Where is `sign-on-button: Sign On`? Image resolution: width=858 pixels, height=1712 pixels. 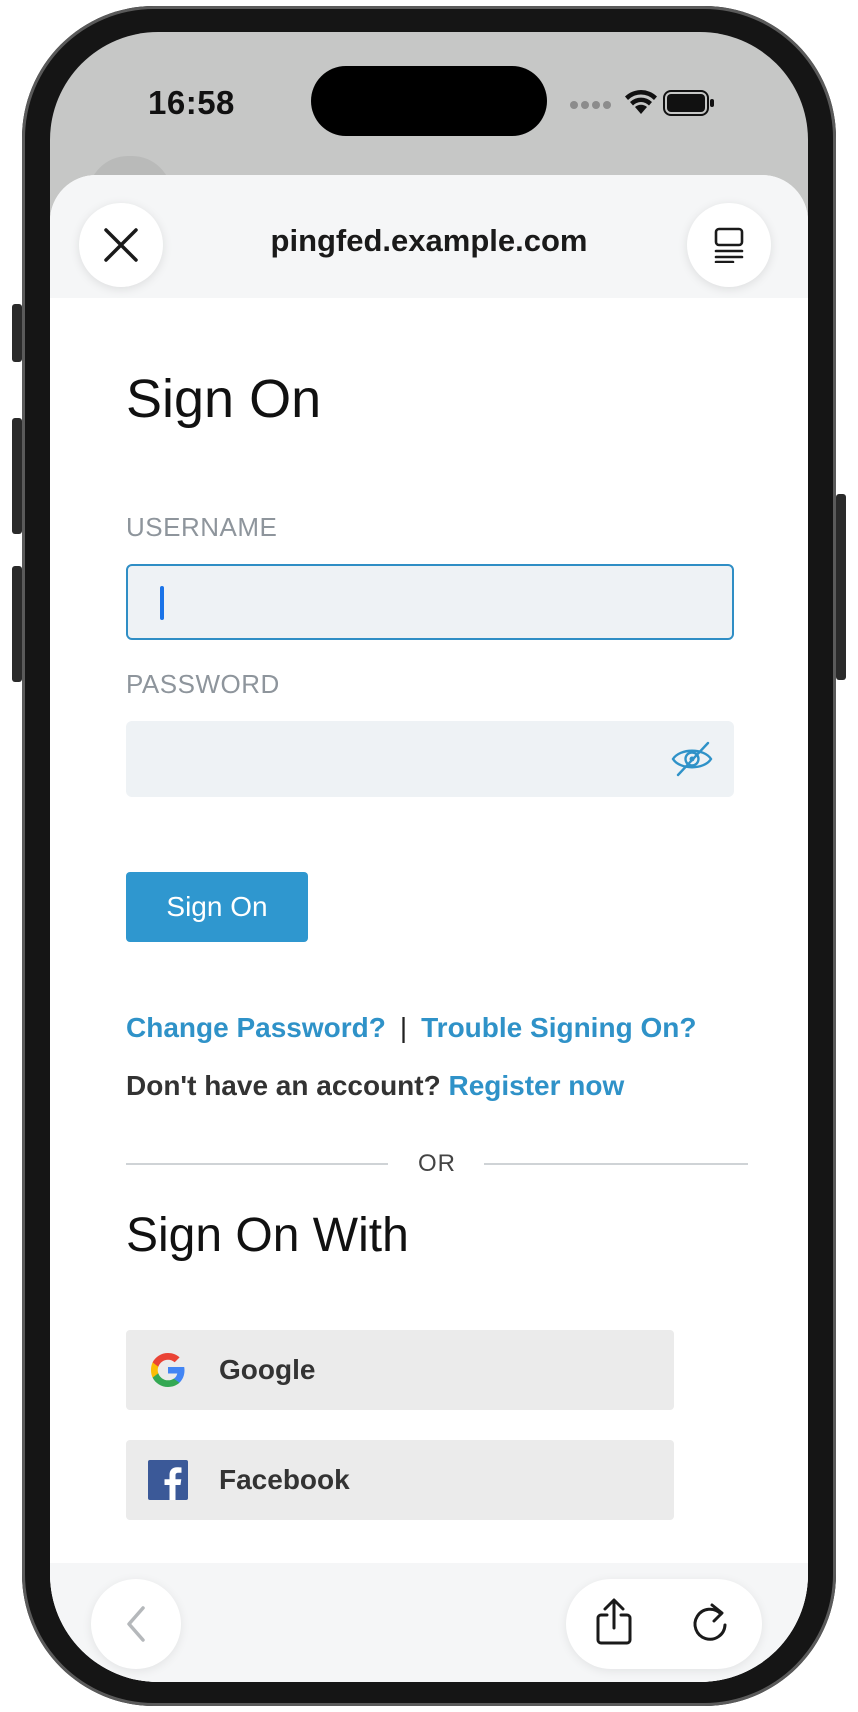 sign-on-button: Sign On is located at coordinates (217, 907).